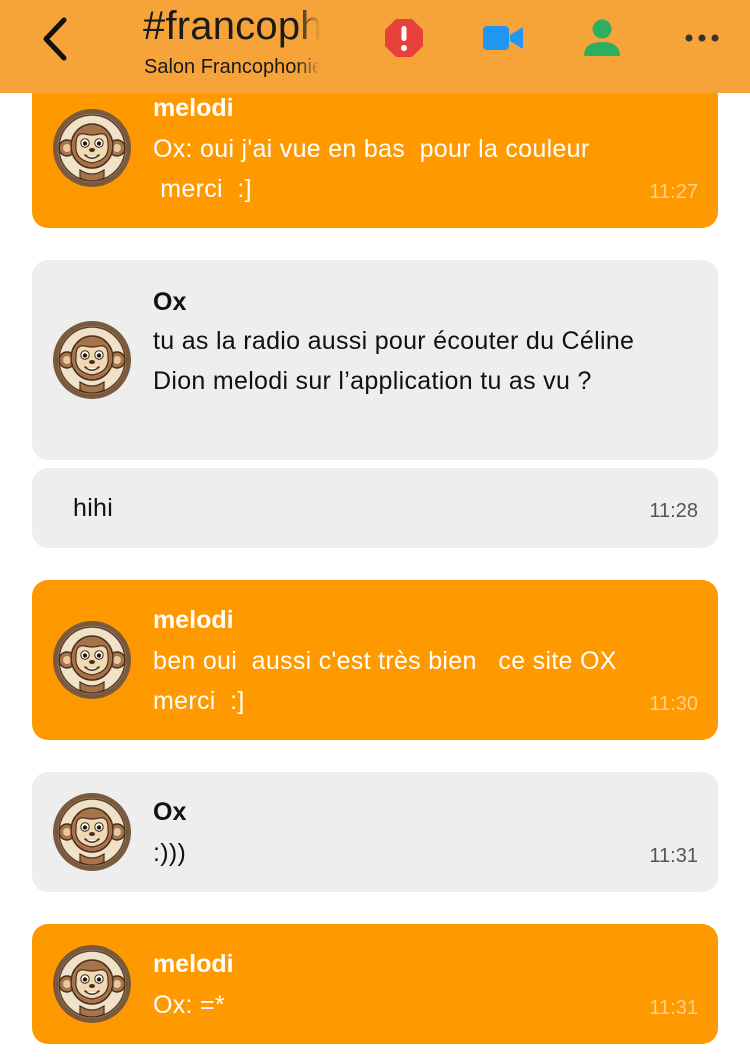 This screenshot has height=1057, width=750. I want to click on more-dots-icon, so click(702, 38).